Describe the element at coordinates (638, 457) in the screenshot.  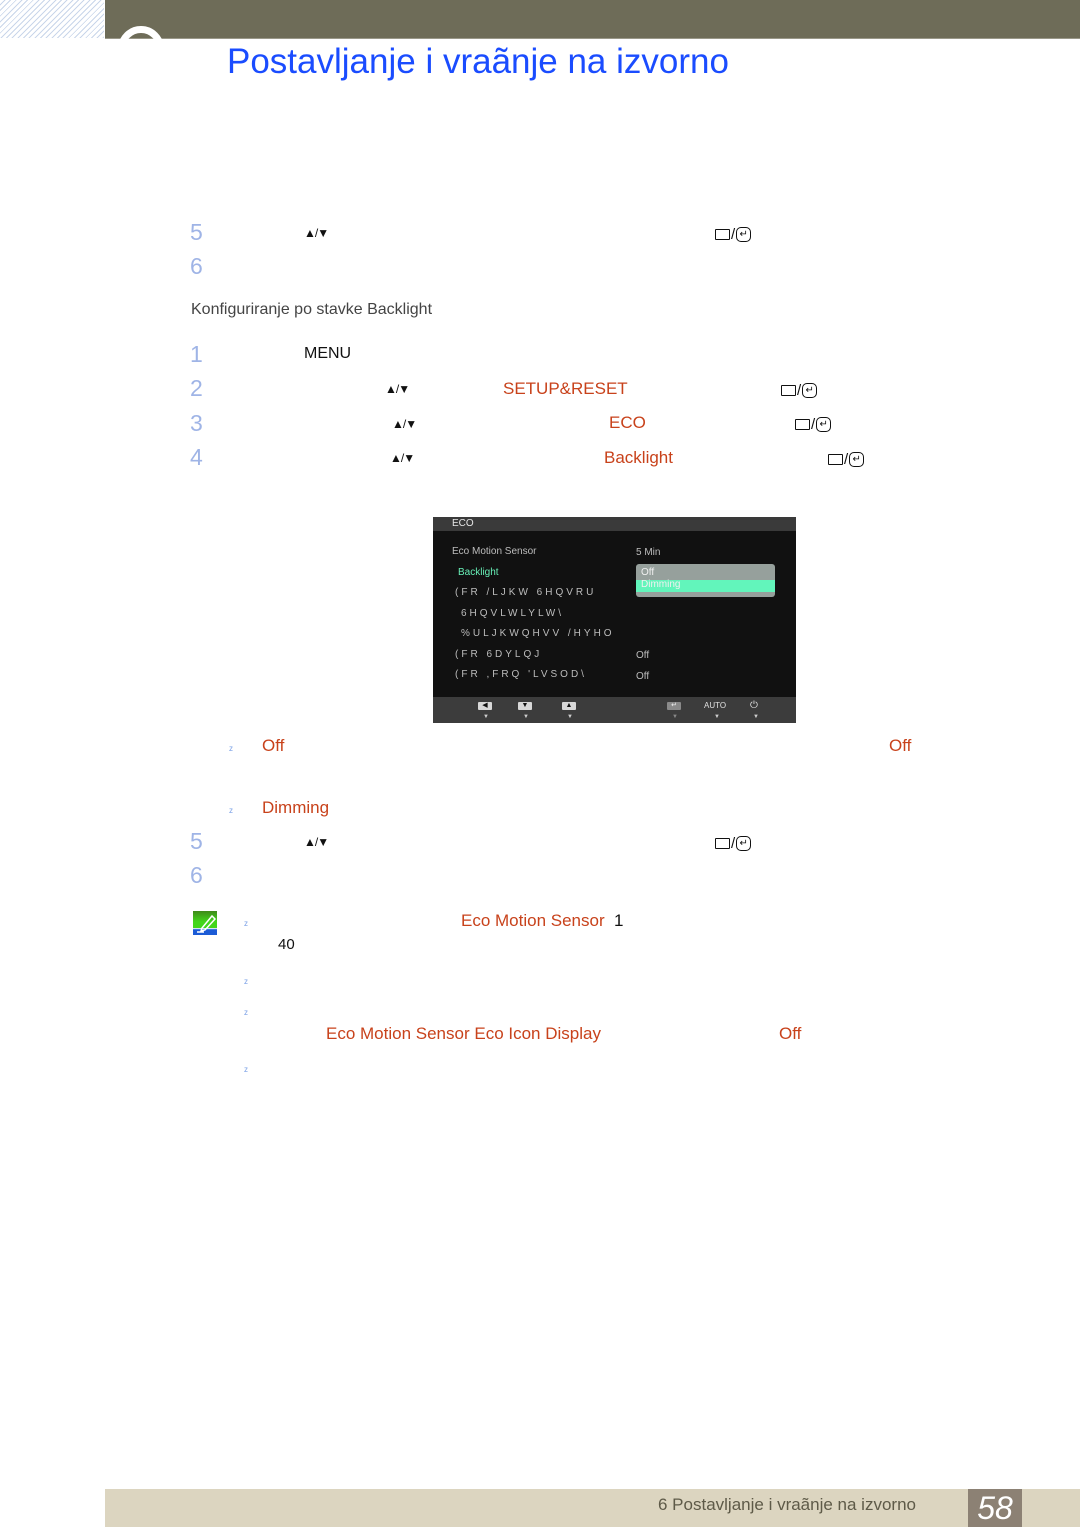
I see `menu-item-backlight: Backlight` at that location.